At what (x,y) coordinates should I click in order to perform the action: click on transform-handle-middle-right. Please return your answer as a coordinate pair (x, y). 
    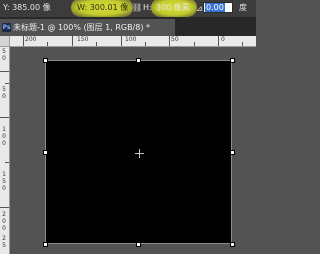
    Looking at the image, I should click on (232, 152).